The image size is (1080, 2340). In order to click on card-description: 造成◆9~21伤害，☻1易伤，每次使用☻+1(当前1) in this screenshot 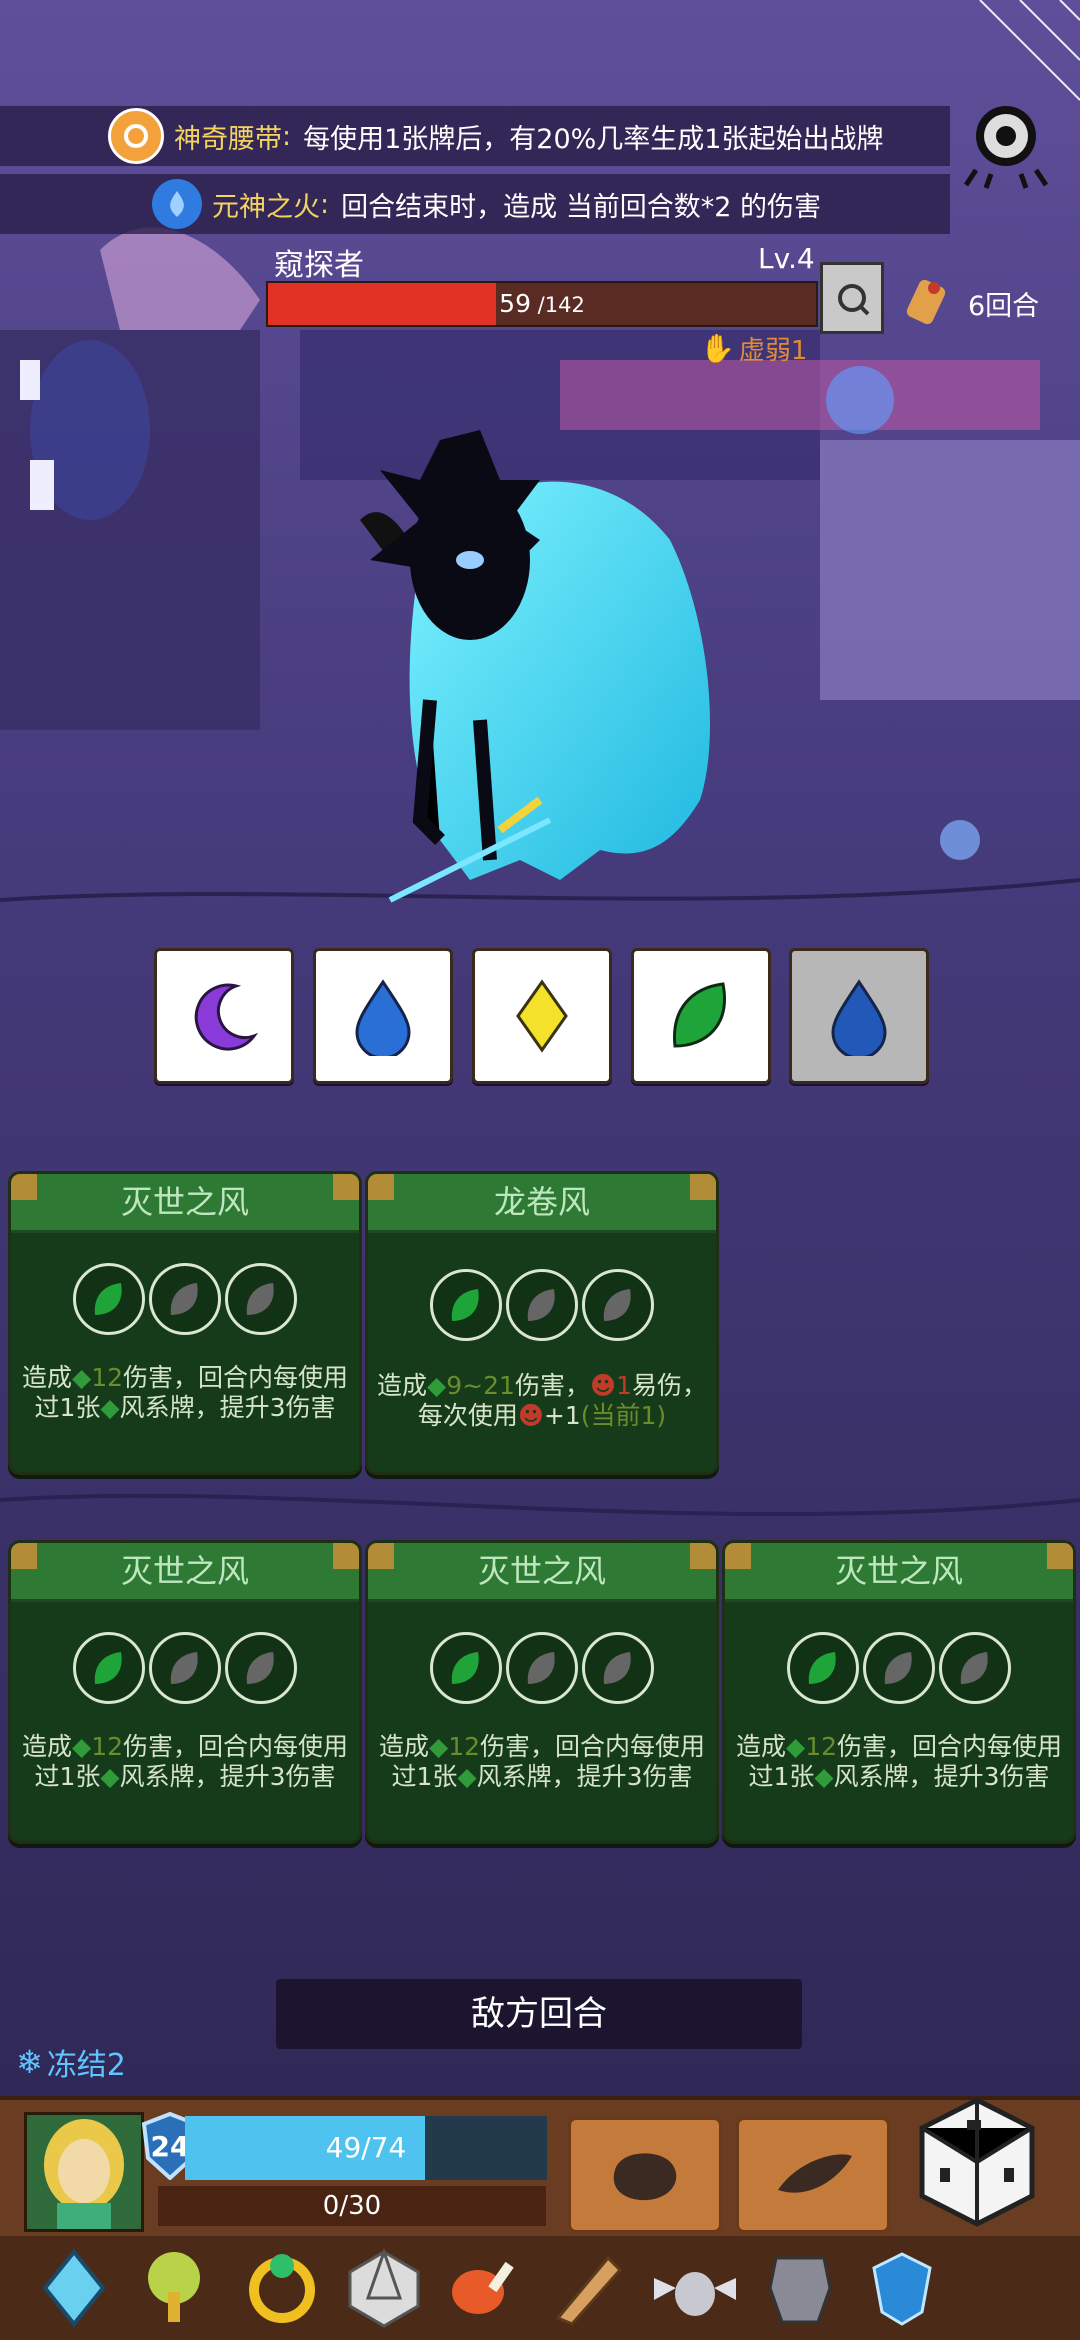, I will do `click(542, 1400)`.